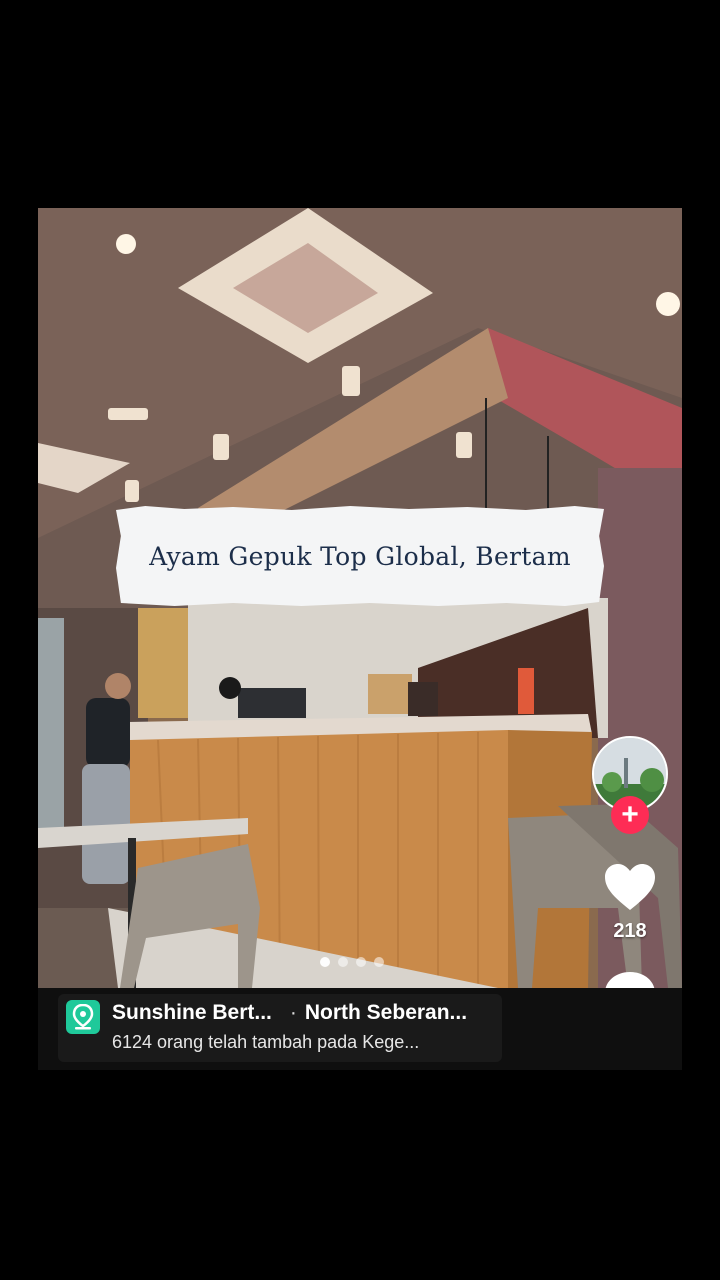  I want to click on like-count: 218, so click(630, 931).